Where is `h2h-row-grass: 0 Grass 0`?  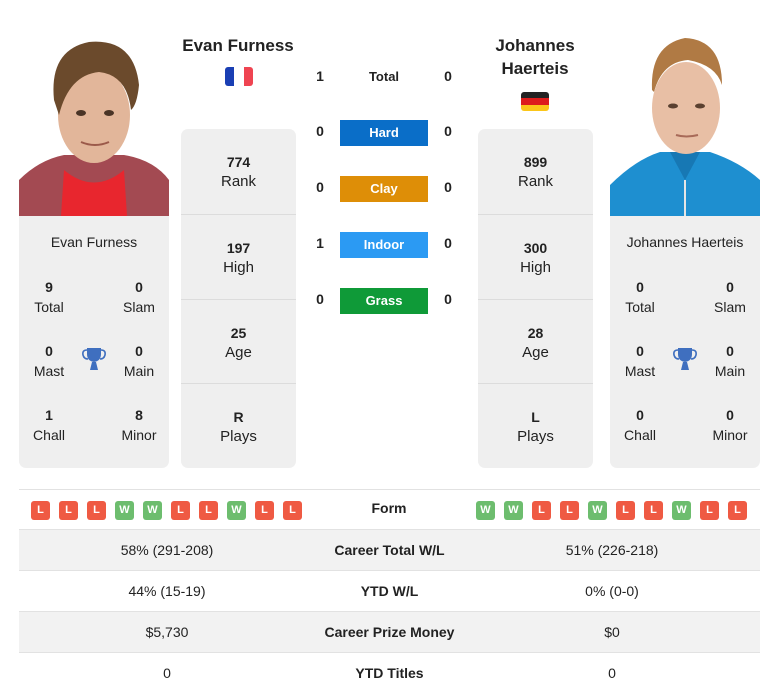
h2h-row-grass: 0 Grass 0 is located at coordinates (385, 301).